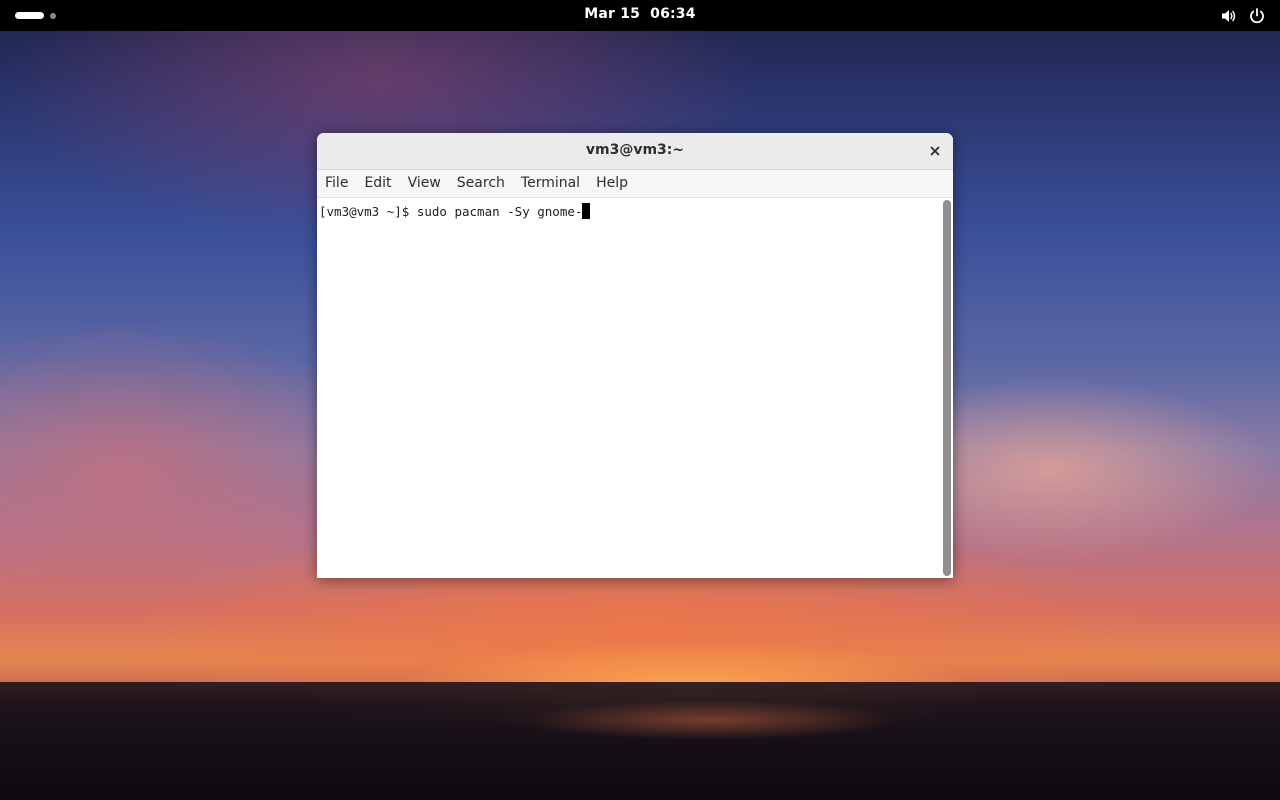 The width and height of the screenshot is (1280, 800). Describe the element at coordinates (612, 183) in the screenshot. I see `menu-help: Help` at that location.